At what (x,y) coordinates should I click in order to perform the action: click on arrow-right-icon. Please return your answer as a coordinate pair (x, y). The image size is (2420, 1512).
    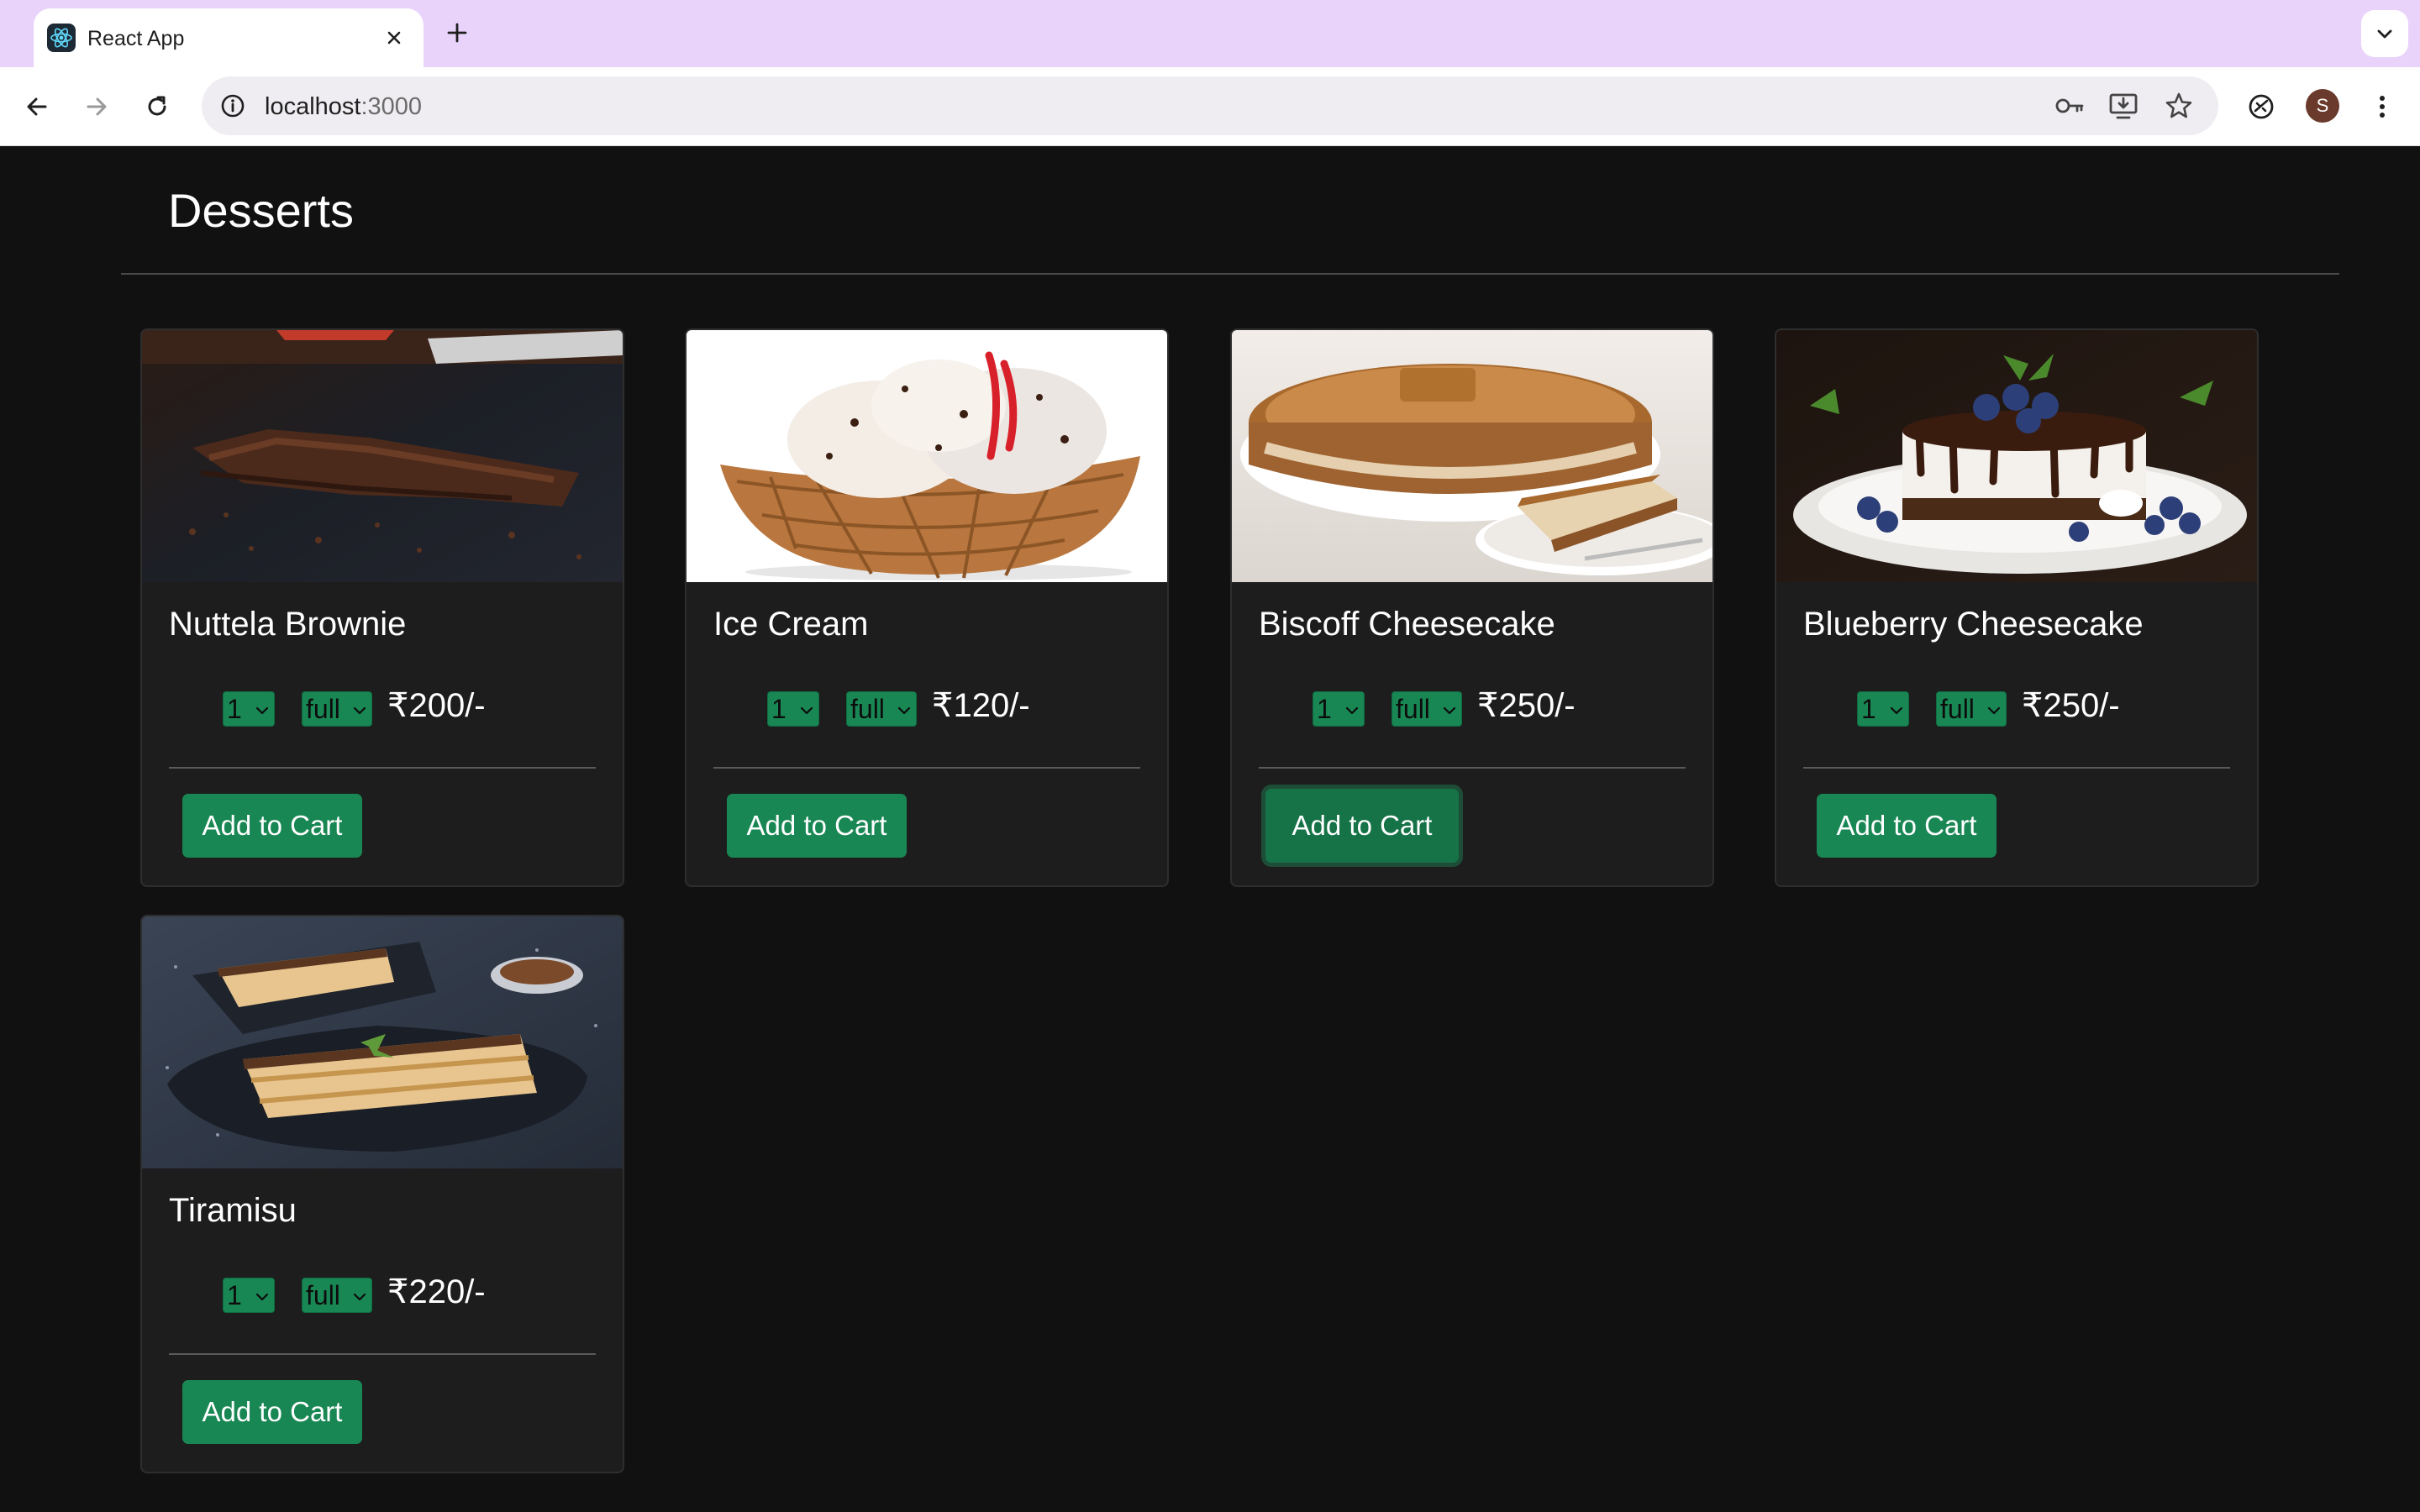
    Looking at the image, I should click on (96, 106).